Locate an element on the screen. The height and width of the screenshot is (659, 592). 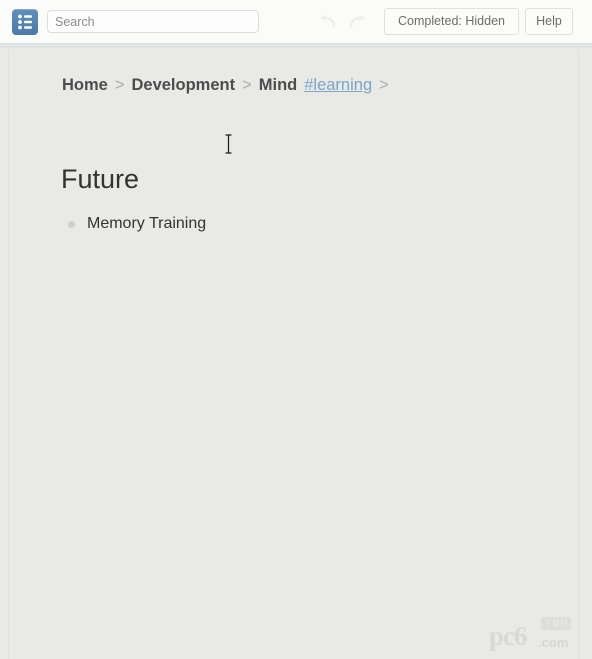
bullet-icon is located at coordinates (71, 224).